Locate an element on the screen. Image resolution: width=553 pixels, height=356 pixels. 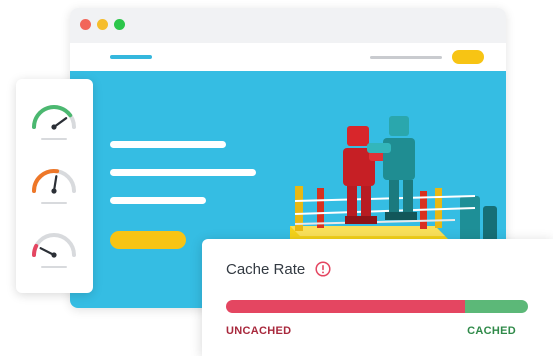
hero-heading-line is located at coordinates (168, 144).